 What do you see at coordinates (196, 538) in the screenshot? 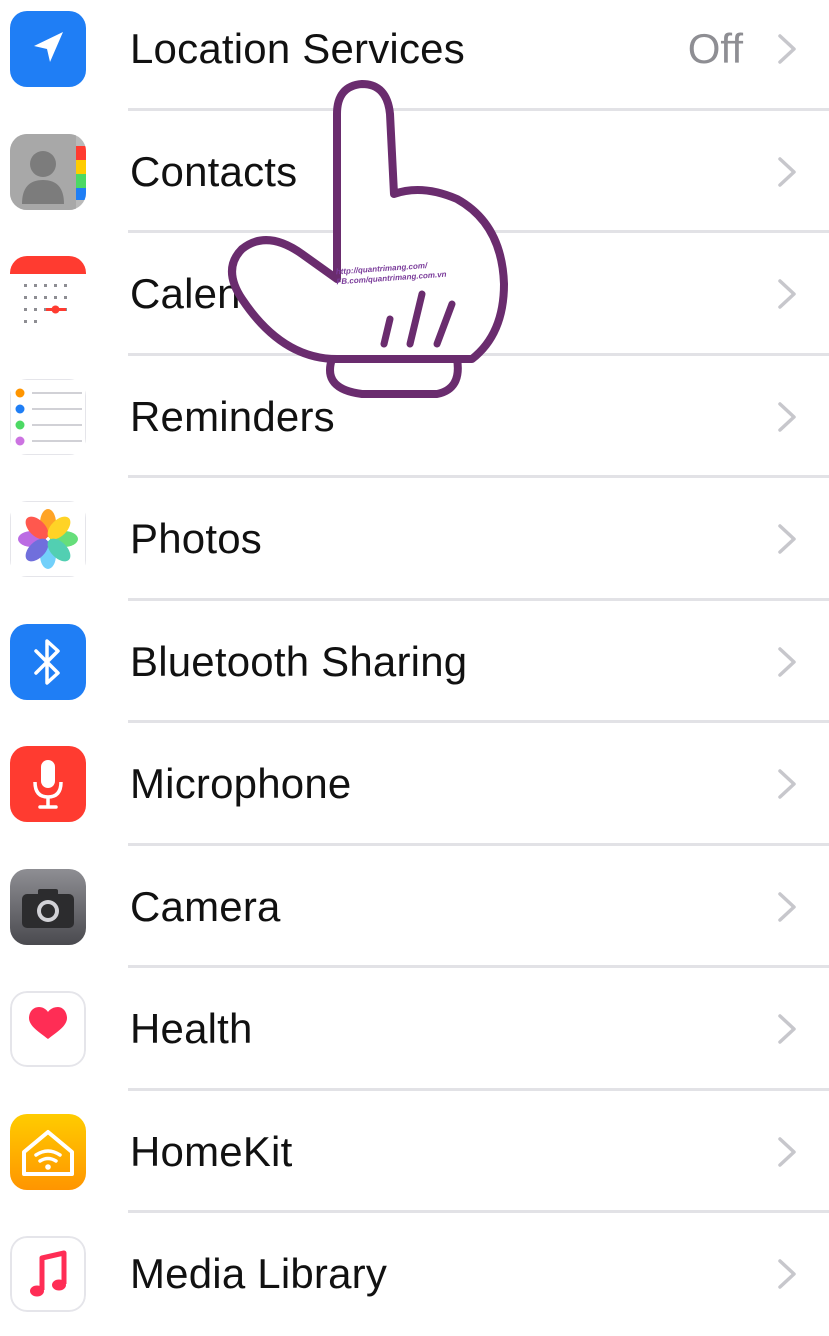
I see `photos-label: Photos` at bounding box center [196, 538].